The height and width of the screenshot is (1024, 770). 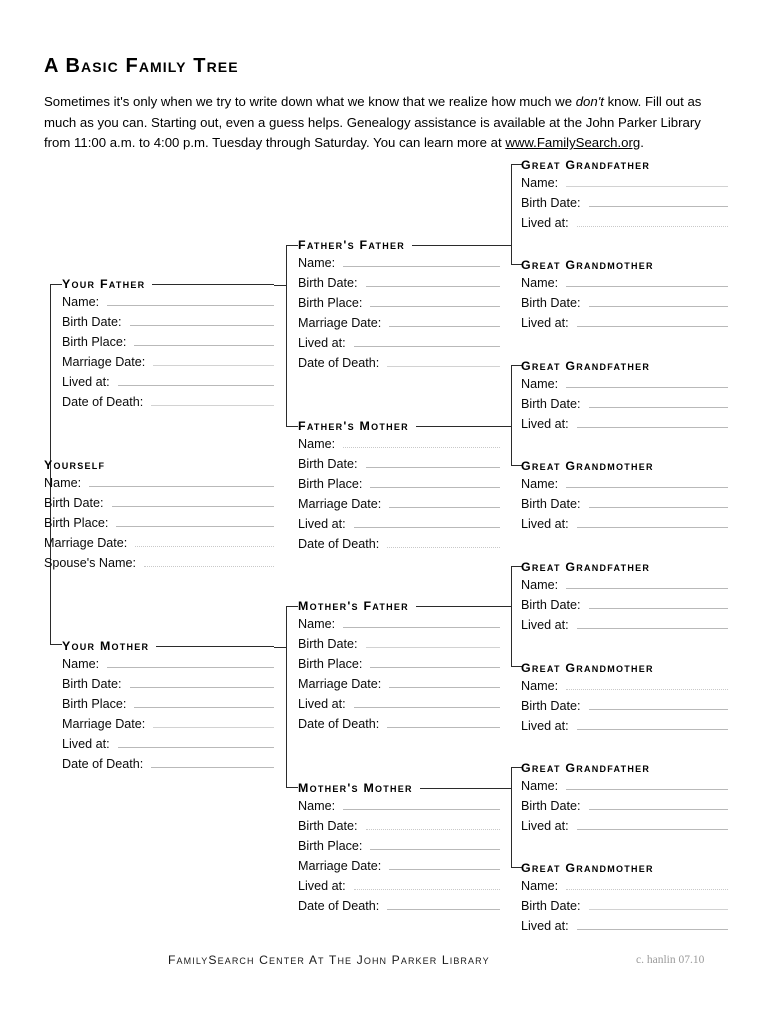 I want to click on fields-great-grandparent-6: Name: Birth Date: Lived at:, so click(x=624, y=709).